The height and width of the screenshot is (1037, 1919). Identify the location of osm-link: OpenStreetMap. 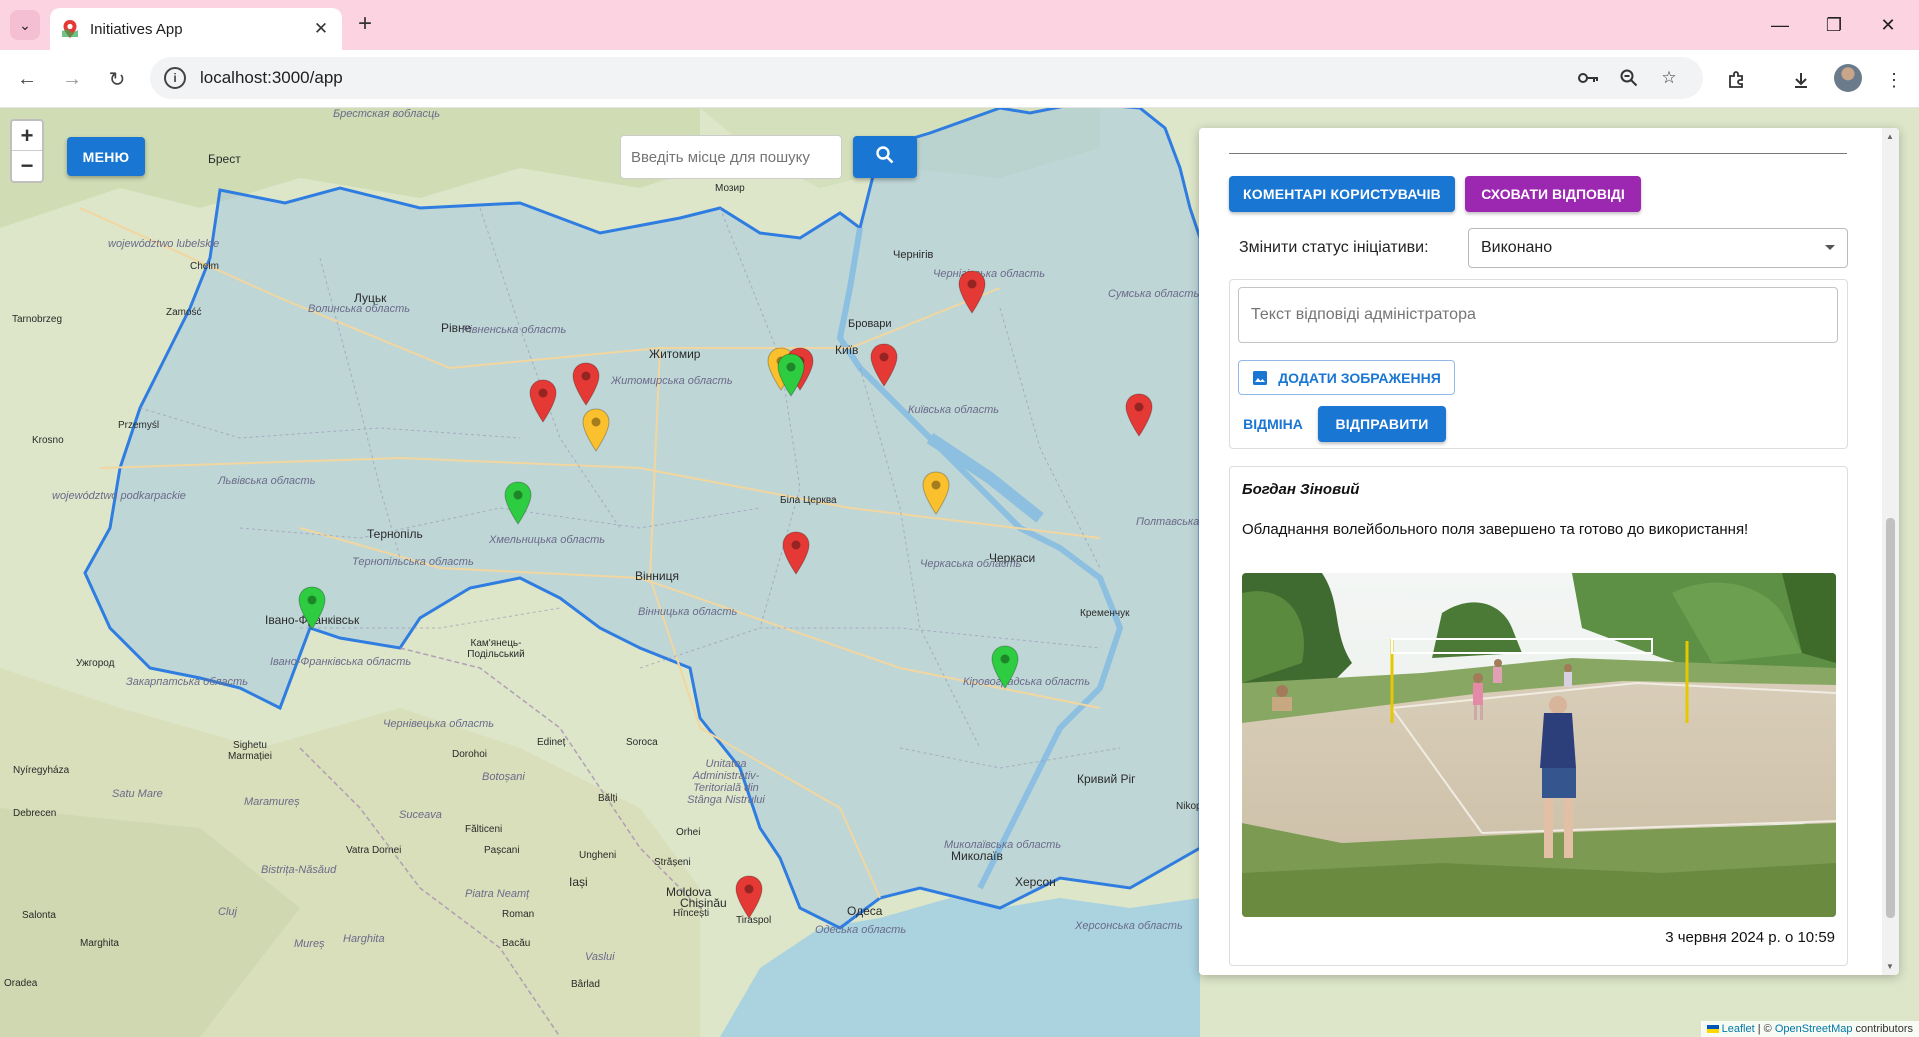
(1814, 1029).